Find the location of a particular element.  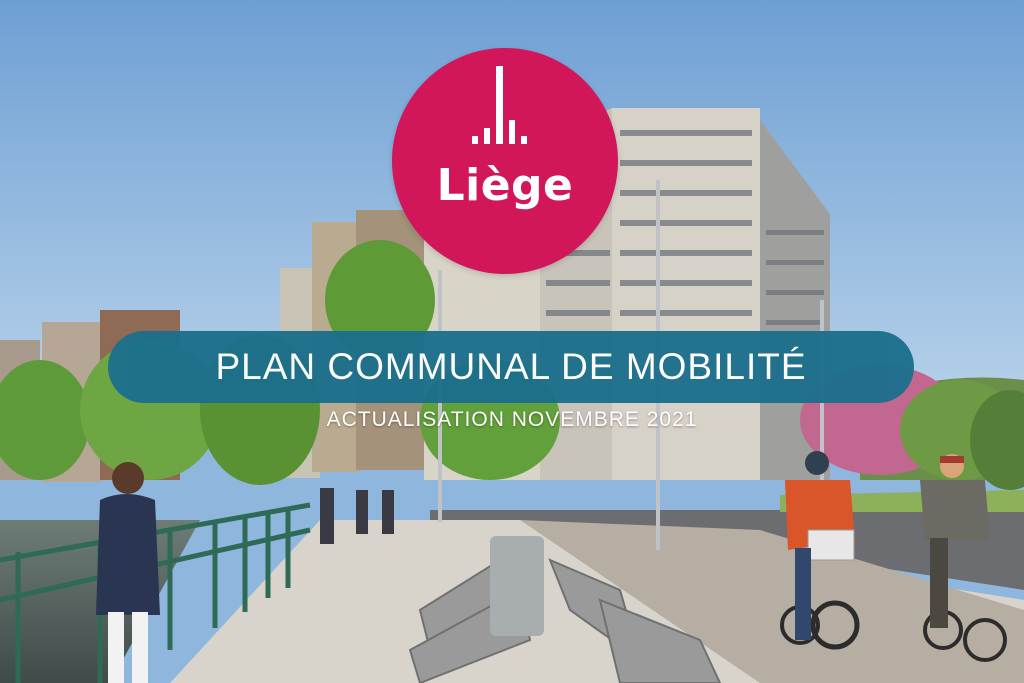

logo-text: Liège is located at coordinates (505, 185).